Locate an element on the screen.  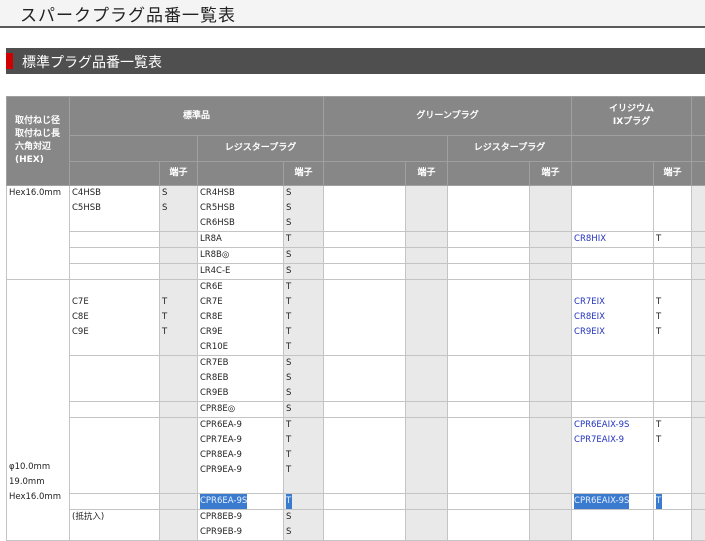
resistor-cell: CPR8EB-9CPR9EB-9 is located at coordinates (241, 525).